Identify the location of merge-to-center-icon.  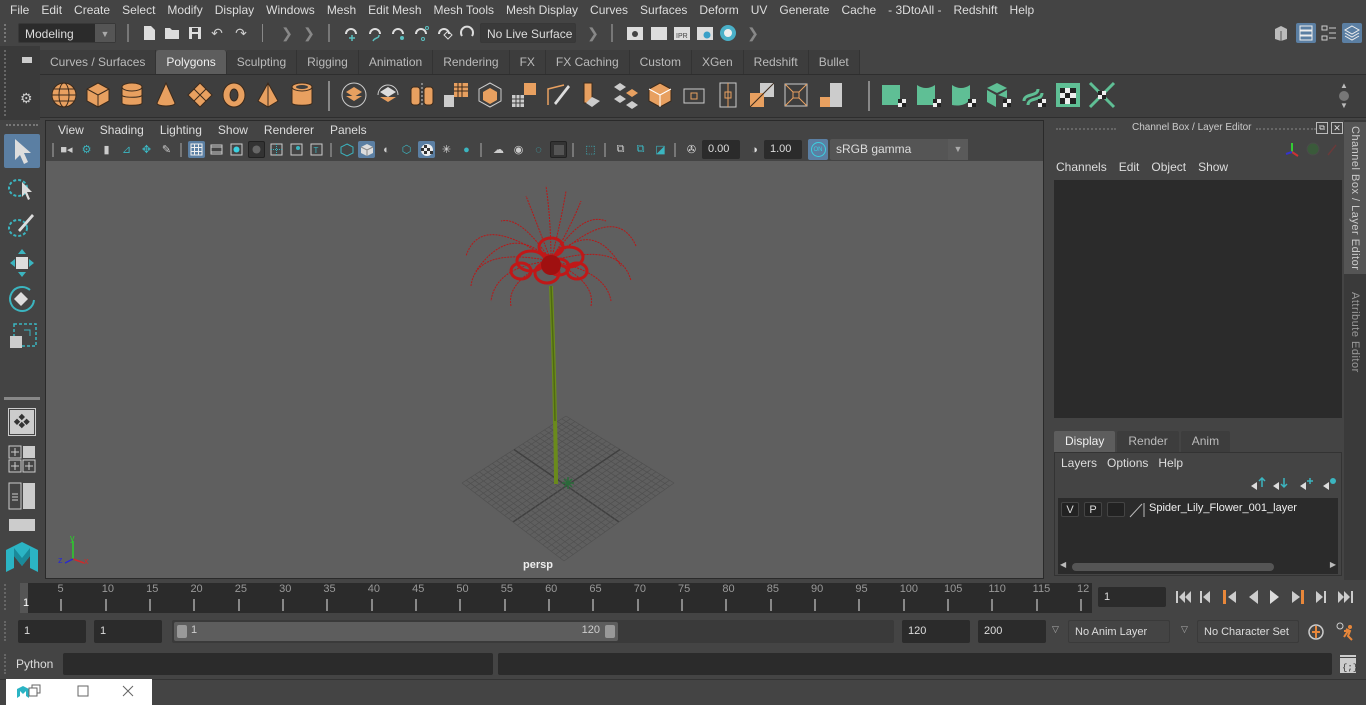
(796, 95).